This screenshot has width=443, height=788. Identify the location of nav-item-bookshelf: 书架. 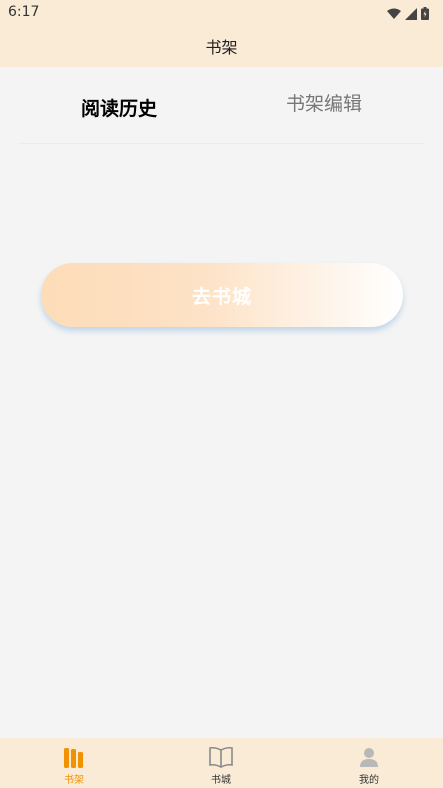
(74, 763).